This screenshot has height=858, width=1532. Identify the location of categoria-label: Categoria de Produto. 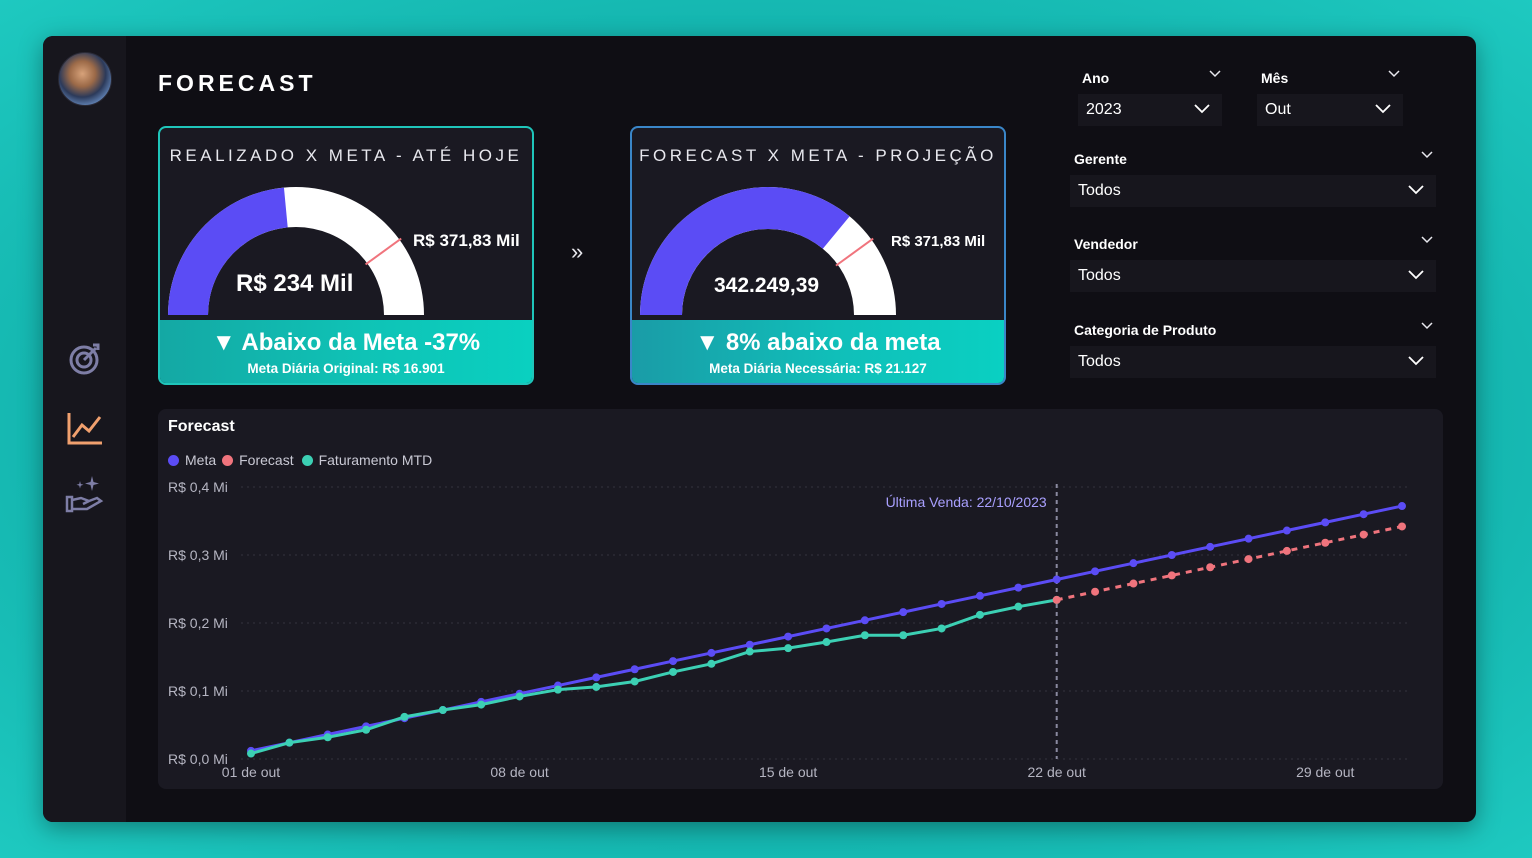
(1145, 330).